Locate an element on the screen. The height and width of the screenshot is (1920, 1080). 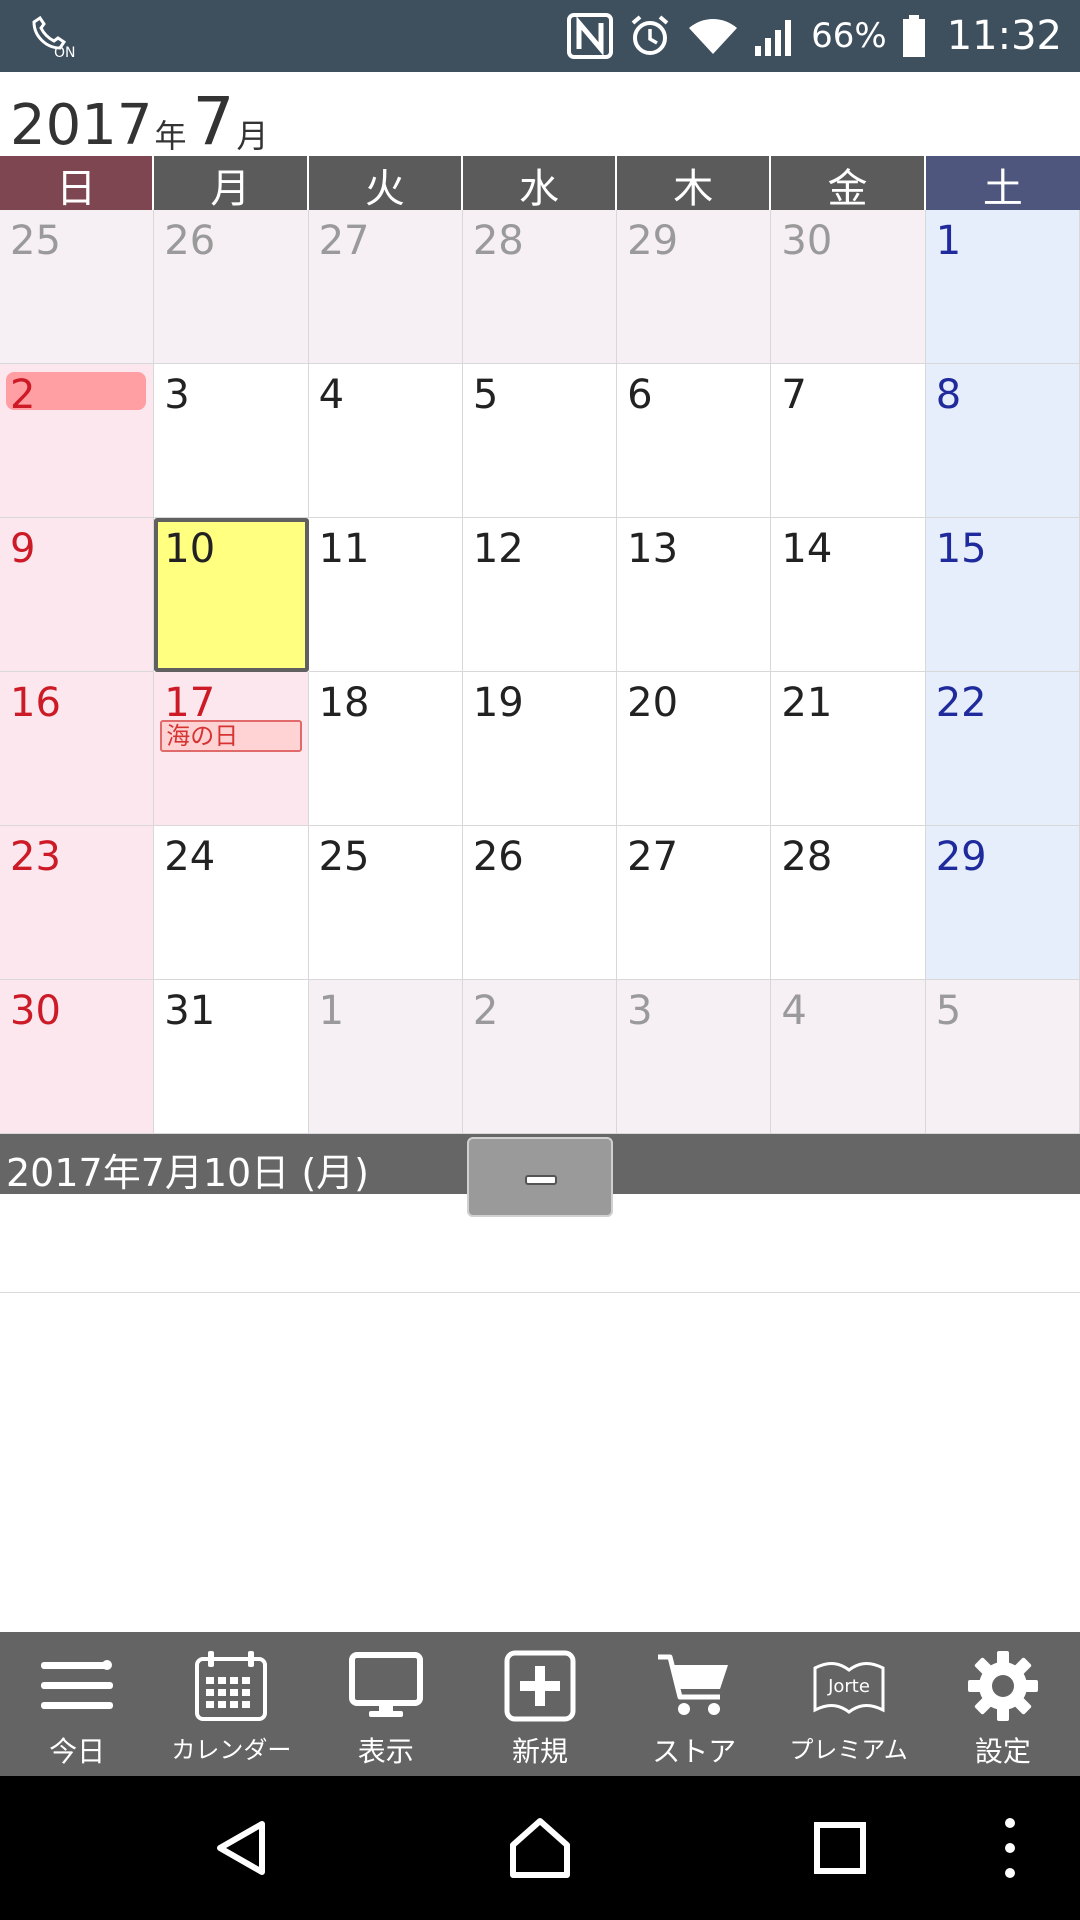
toolbar-settings-label: 設定 is located at coordinates (1002, 1751).